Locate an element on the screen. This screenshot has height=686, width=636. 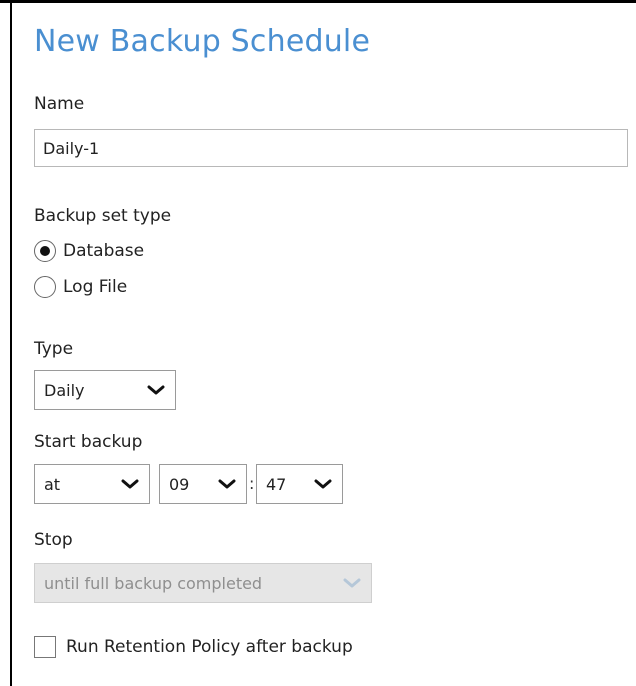
start-mode-select: at is located at coordinates (92, 484).